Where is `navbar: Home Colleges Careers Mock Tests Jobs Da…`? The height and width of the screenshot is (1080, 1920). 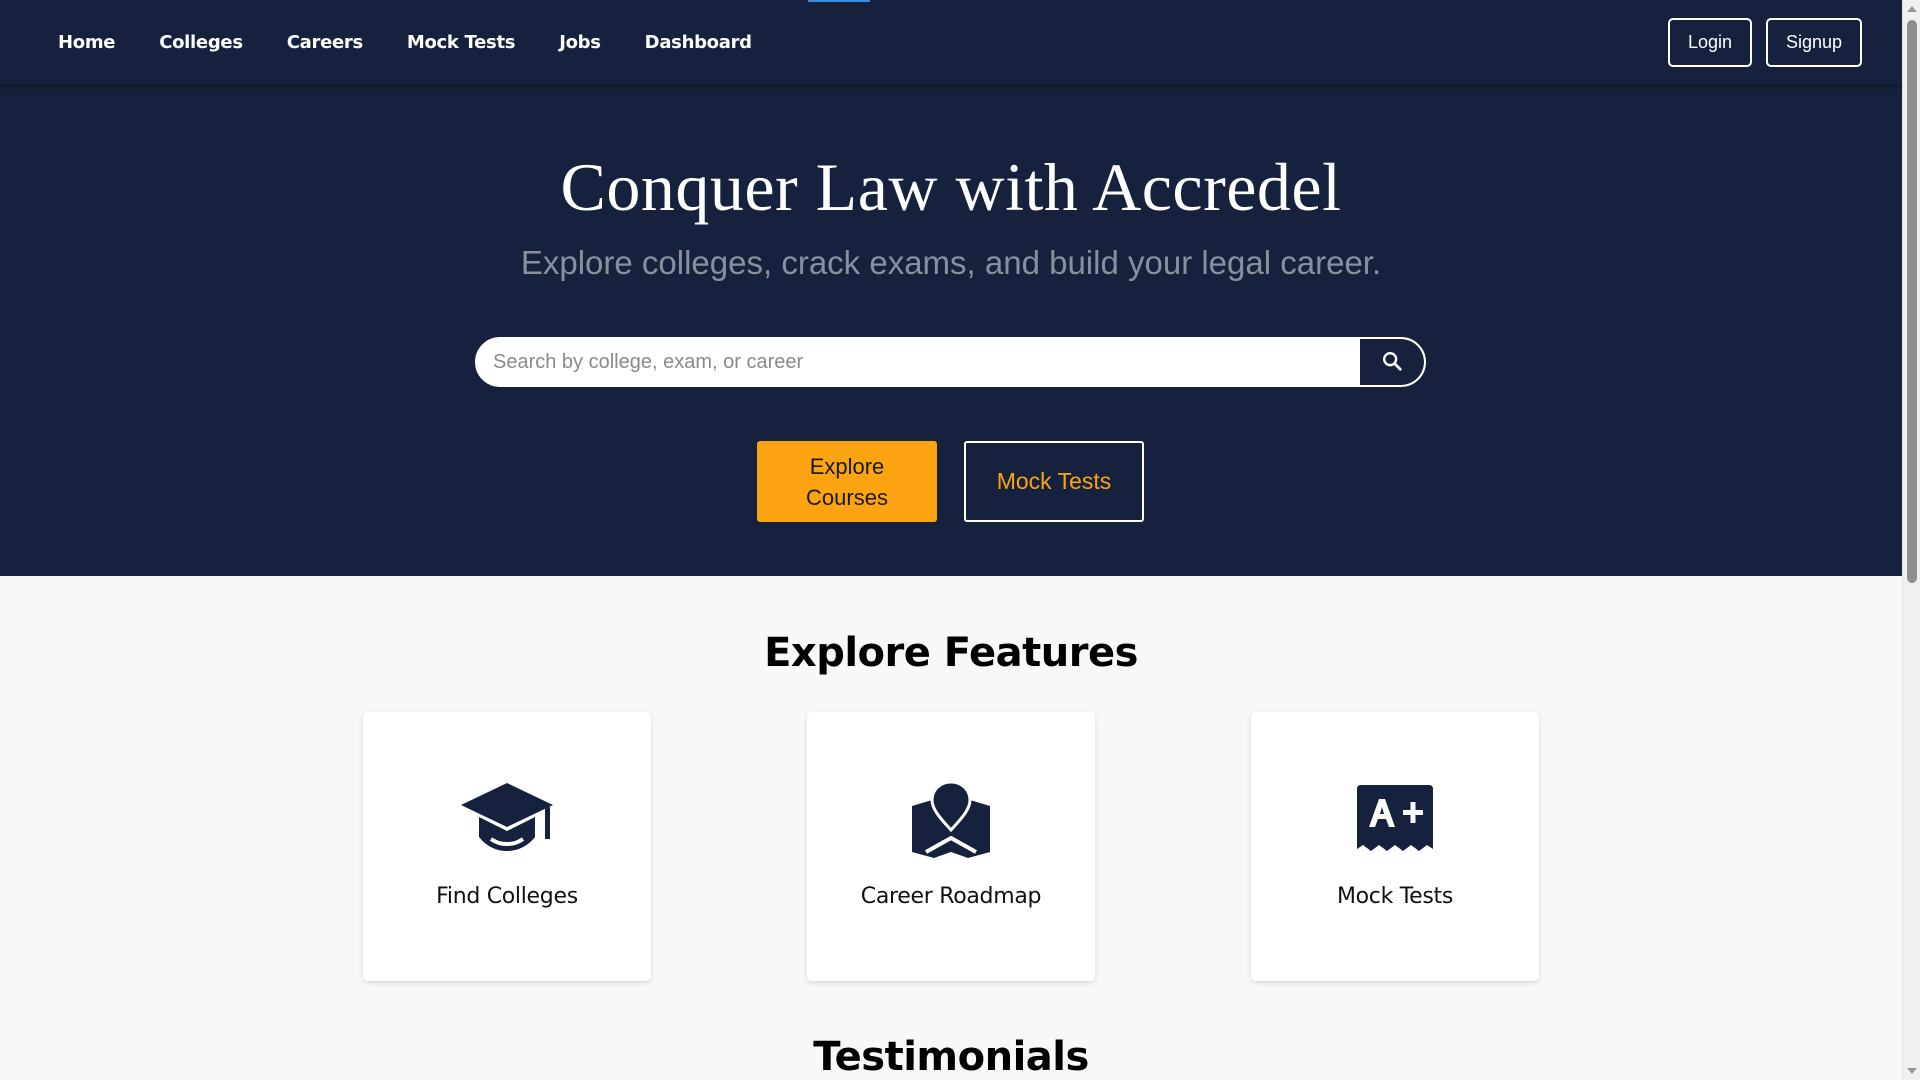 navbar: Home Colleges Careers Mock Tests Jobs Da… is located at coordinates (951, 42).